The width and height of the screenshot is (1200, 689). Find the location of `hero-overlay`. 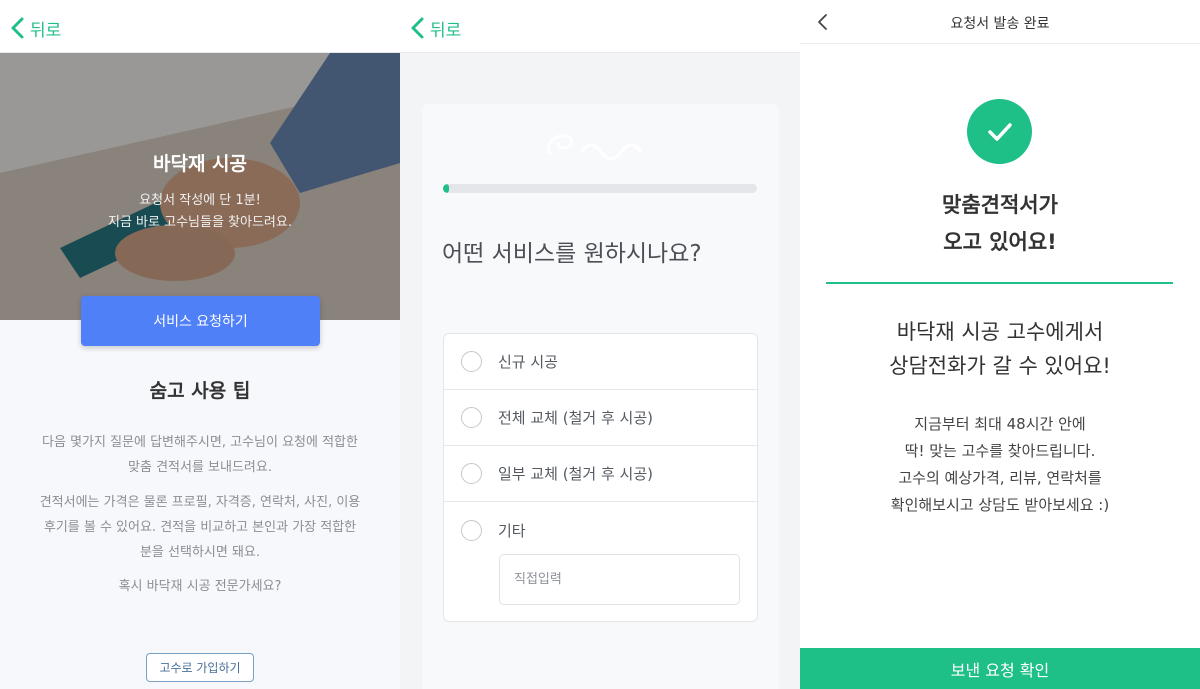

hero-overlay is located at coordinates (200, 186).